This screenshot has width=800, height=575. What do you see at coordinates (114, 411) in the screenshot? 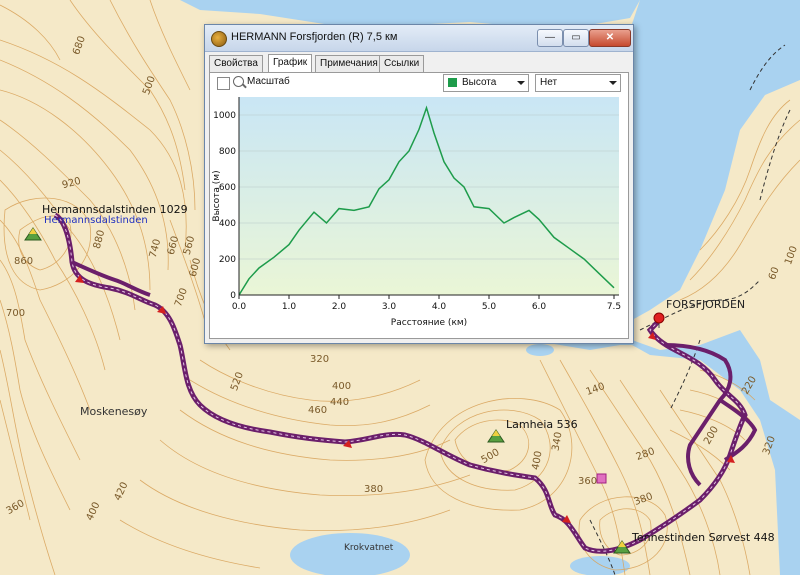
I see `place-label: Moskenesøy` at bounding box center [114, 411].